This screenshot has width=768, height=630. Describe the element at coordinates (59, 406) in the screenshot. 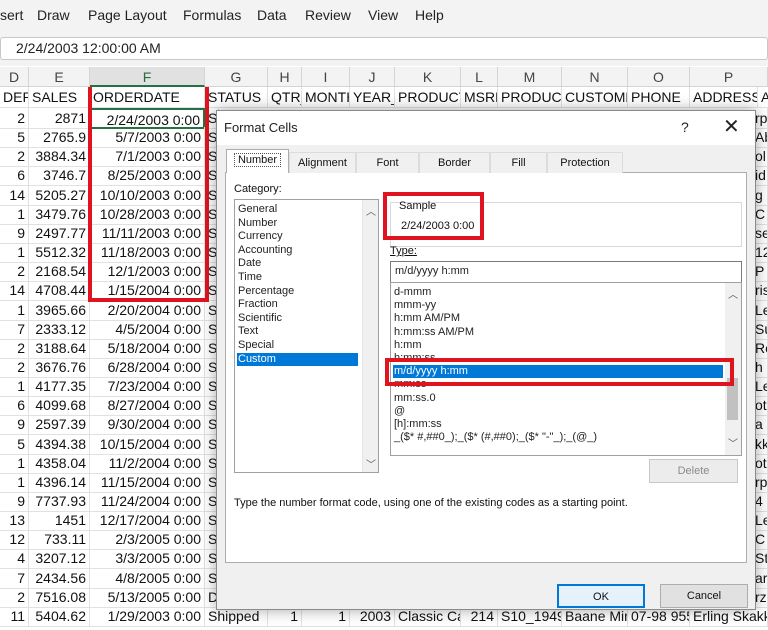

I see `data-cell: 4099.68` at that location.